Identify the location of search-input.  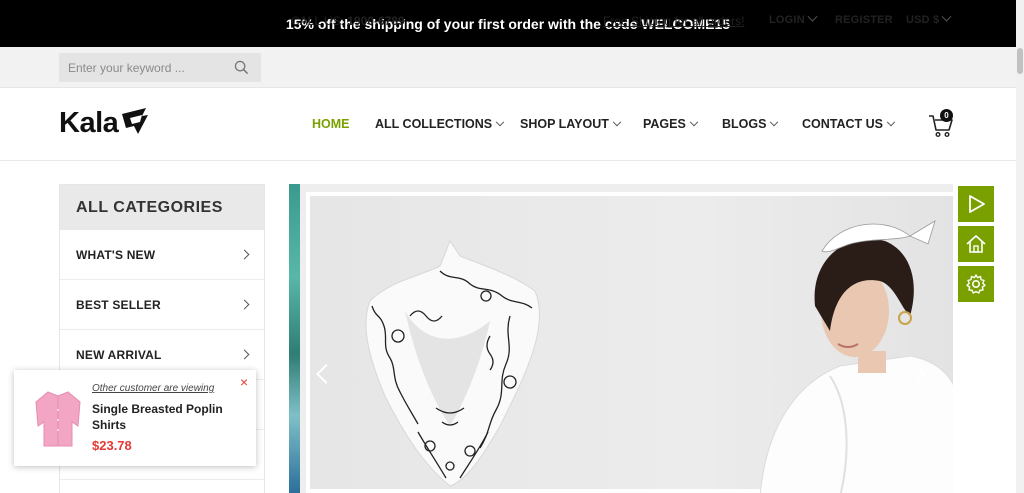
(144, 67).